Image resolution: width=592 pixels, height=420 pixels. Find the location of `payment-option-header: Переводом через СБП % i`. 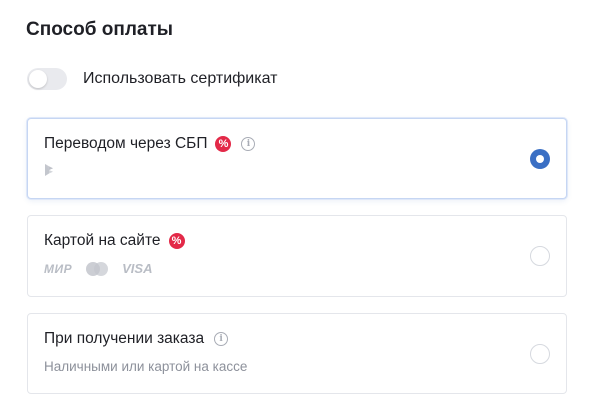

payment-option-header: Переводом через СБП % i is located at coordinates (150, 144).